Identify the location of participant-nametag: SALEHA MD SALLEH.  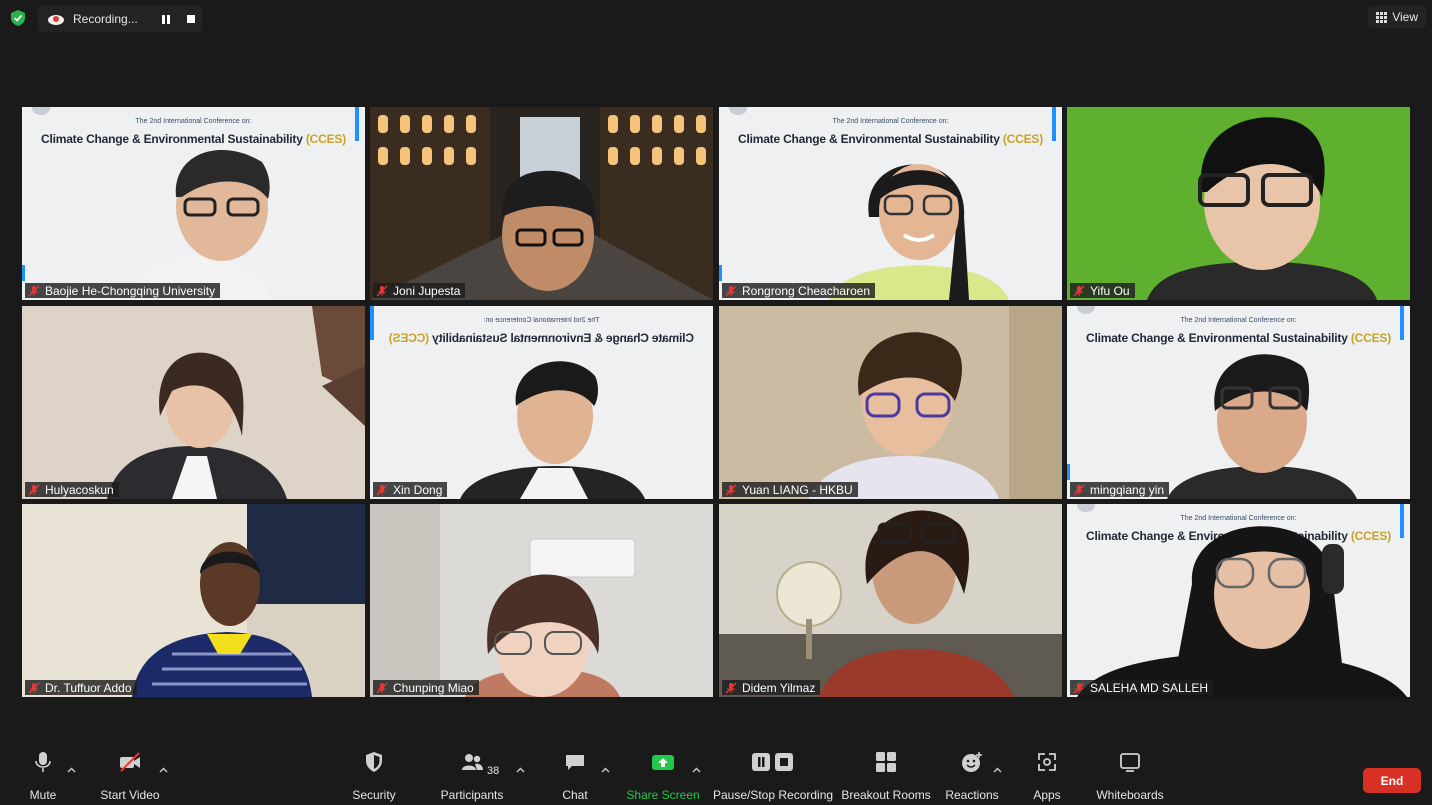
(1142, 687).